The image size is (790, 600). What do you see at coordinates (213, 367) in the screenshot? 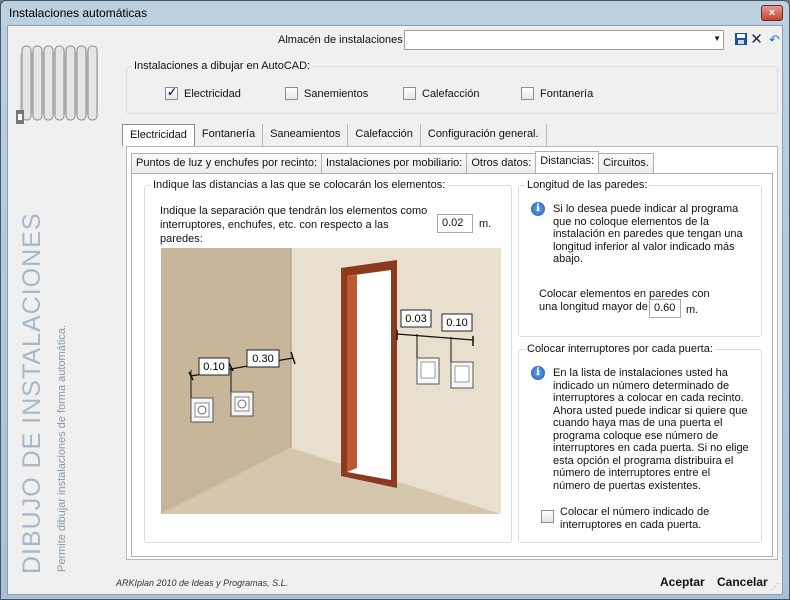
I see `dim-label-a: 0.10` at bounding box center [213, 367].